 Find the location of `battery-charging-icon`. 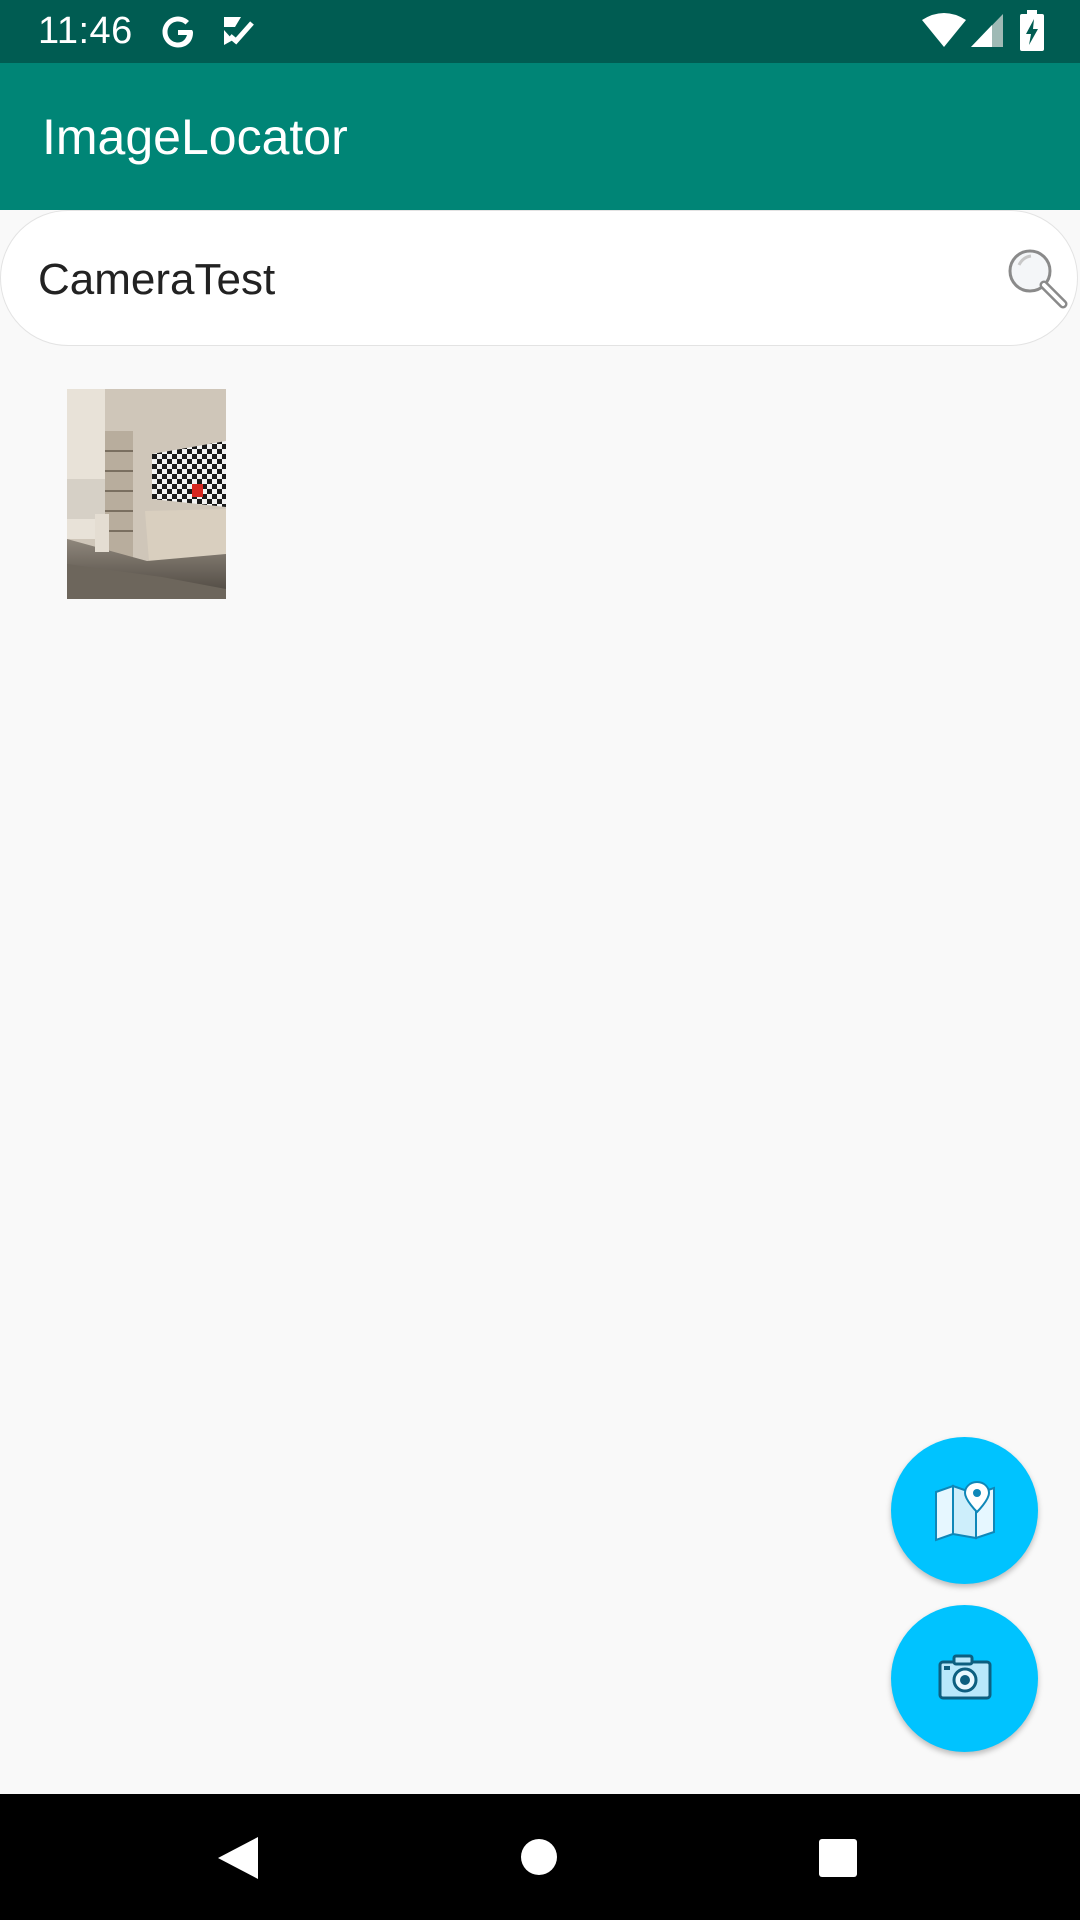

battery-charging-icon is located at coordinates (1032, 30).